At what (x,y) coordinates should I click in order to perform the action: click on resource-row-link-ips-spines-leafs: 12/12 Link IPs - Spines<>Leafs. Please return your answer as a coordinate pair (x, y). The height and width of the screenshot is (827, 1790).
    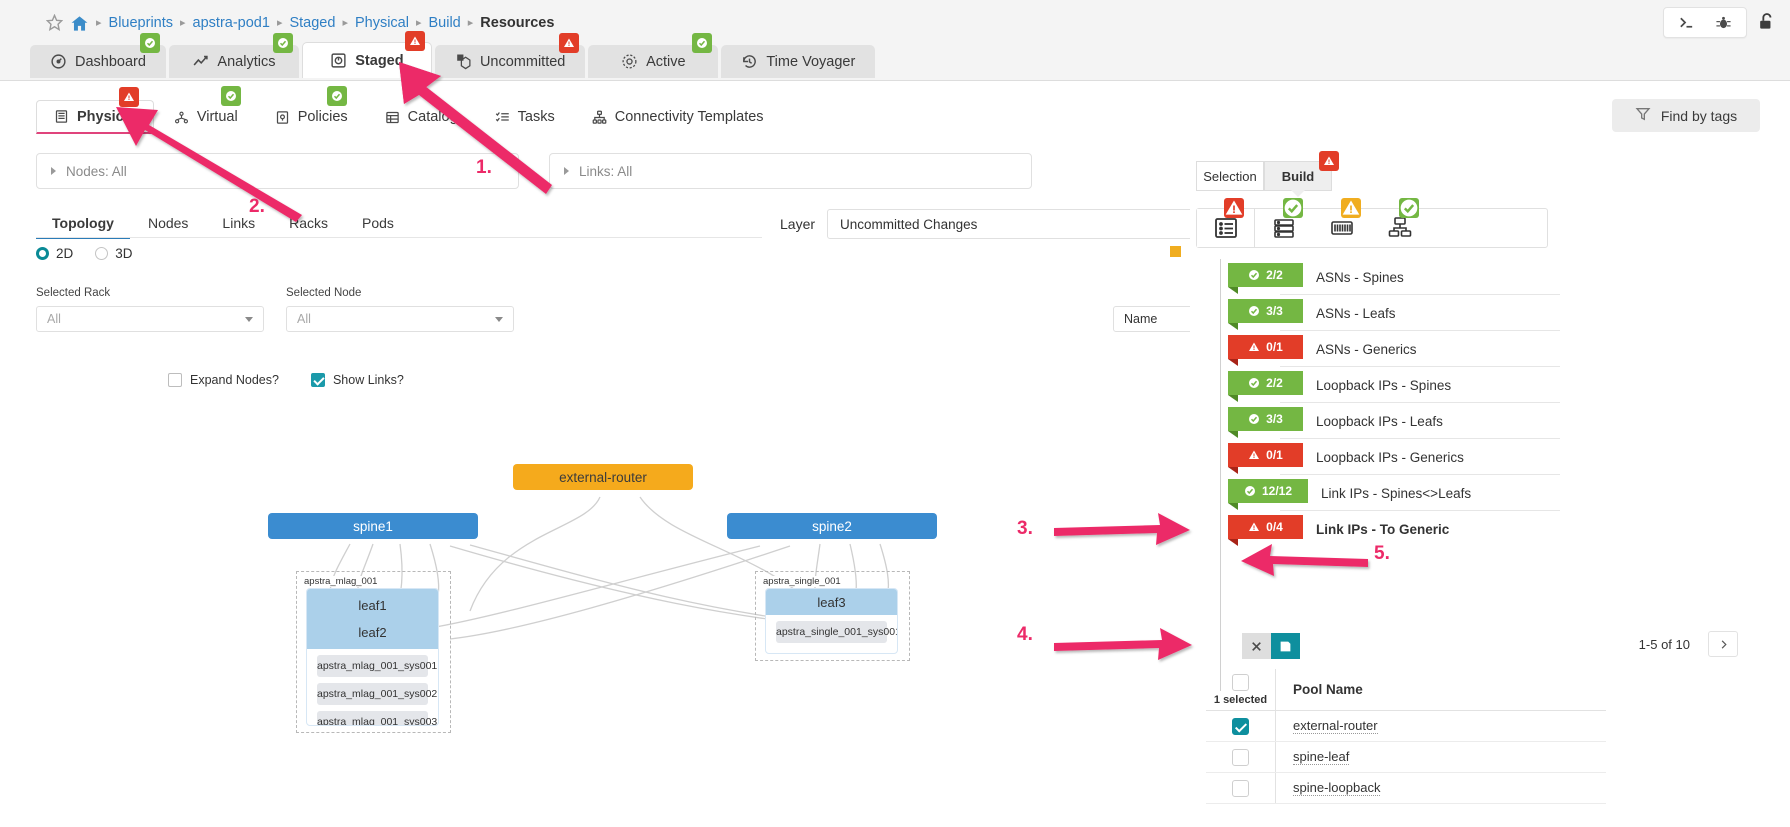
    Looking at the image, I should click on (1509, 493).